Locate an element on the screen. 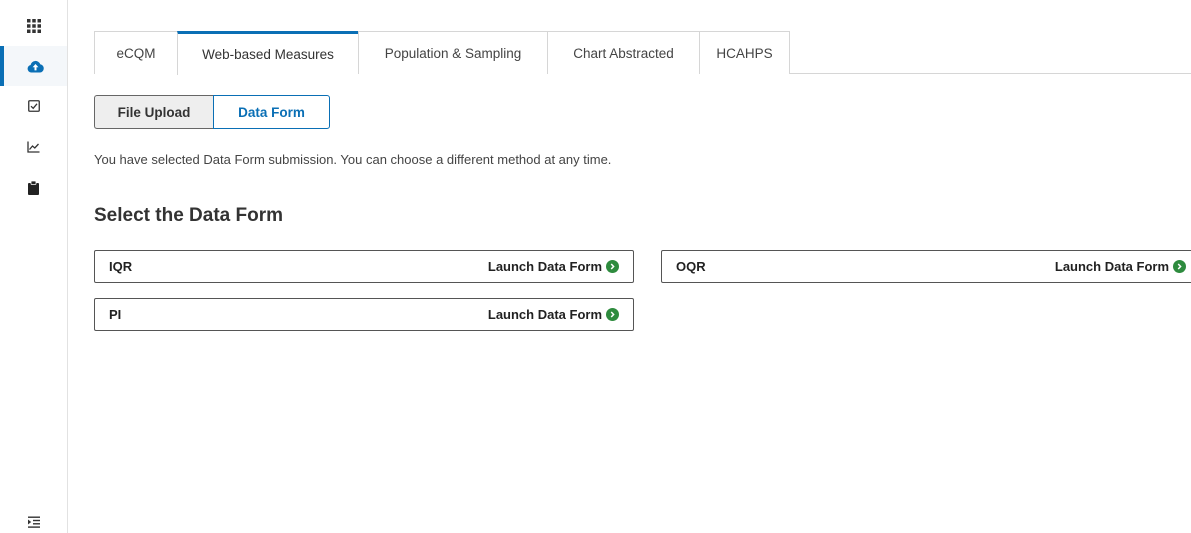 The image size is (1191, 533). rail-item-reports is located at coordinates (33, 147).